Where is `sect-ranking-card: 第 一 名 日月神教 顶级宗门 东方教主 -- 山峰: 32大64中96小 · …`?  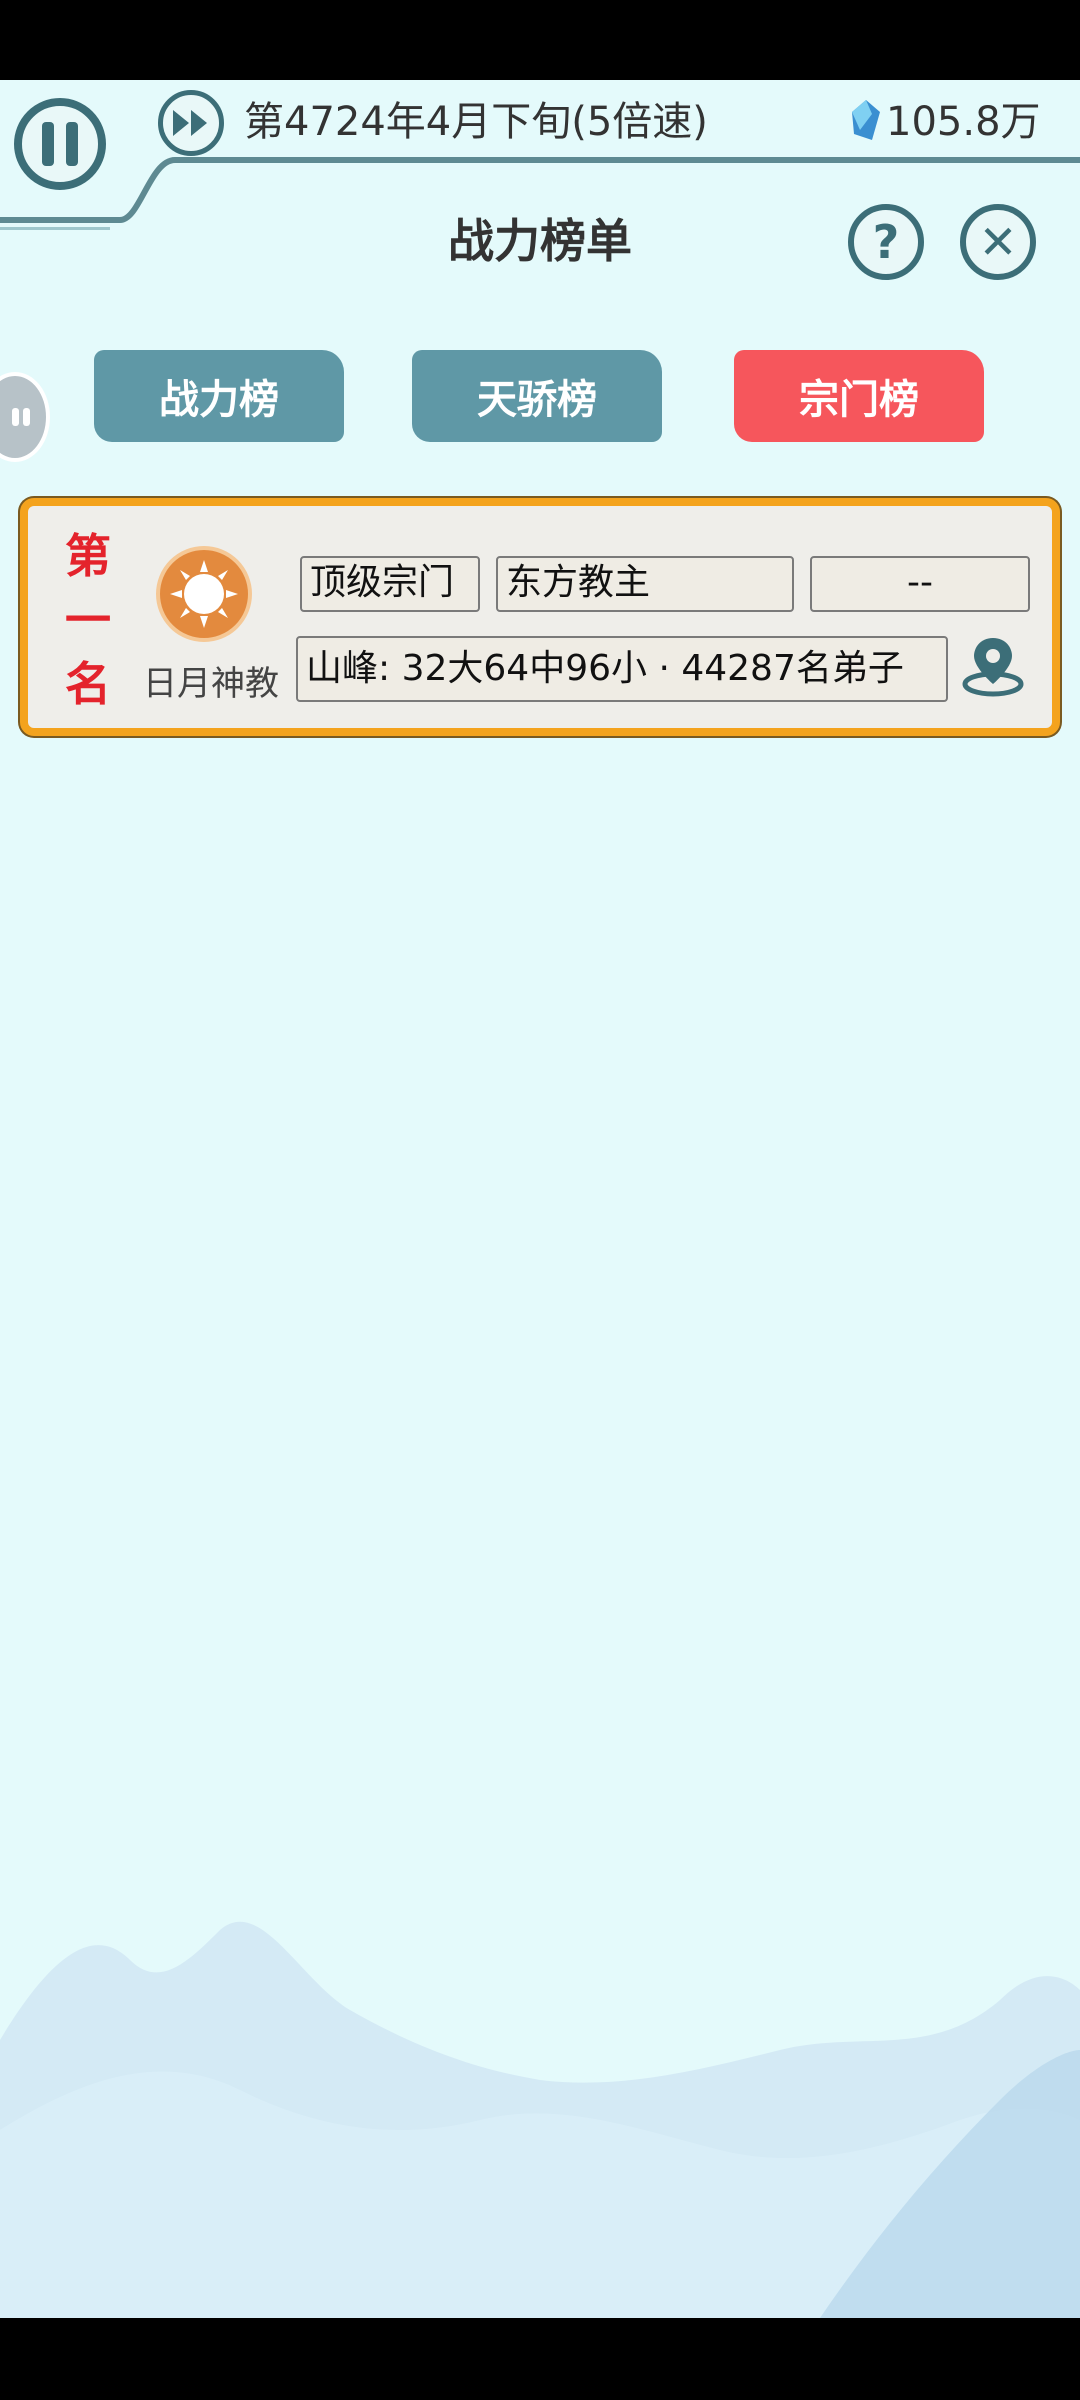 sect-ranking-card: 第 一 名 日月神教 顶级宗门 东方教主 -- 山峰: 32大64中96小 · … is located at coordinates (540, 617).